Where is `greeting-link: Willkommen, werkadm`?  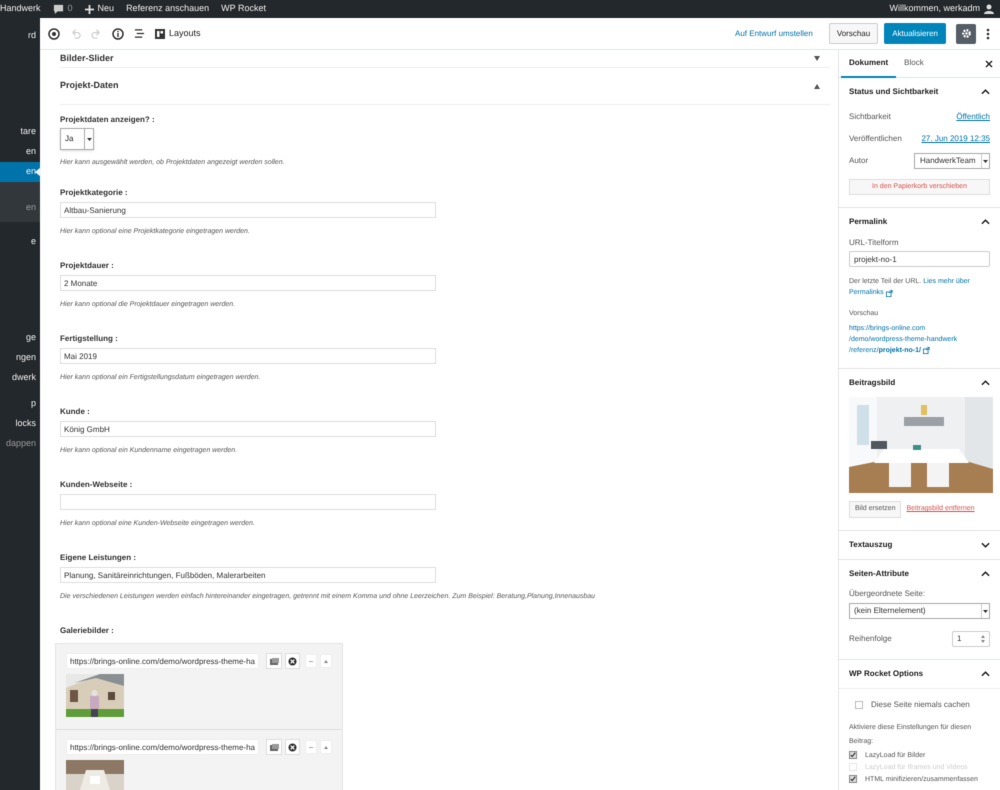 greeting-link: Willkommen, werkadm is located at coordinates (934, 9).